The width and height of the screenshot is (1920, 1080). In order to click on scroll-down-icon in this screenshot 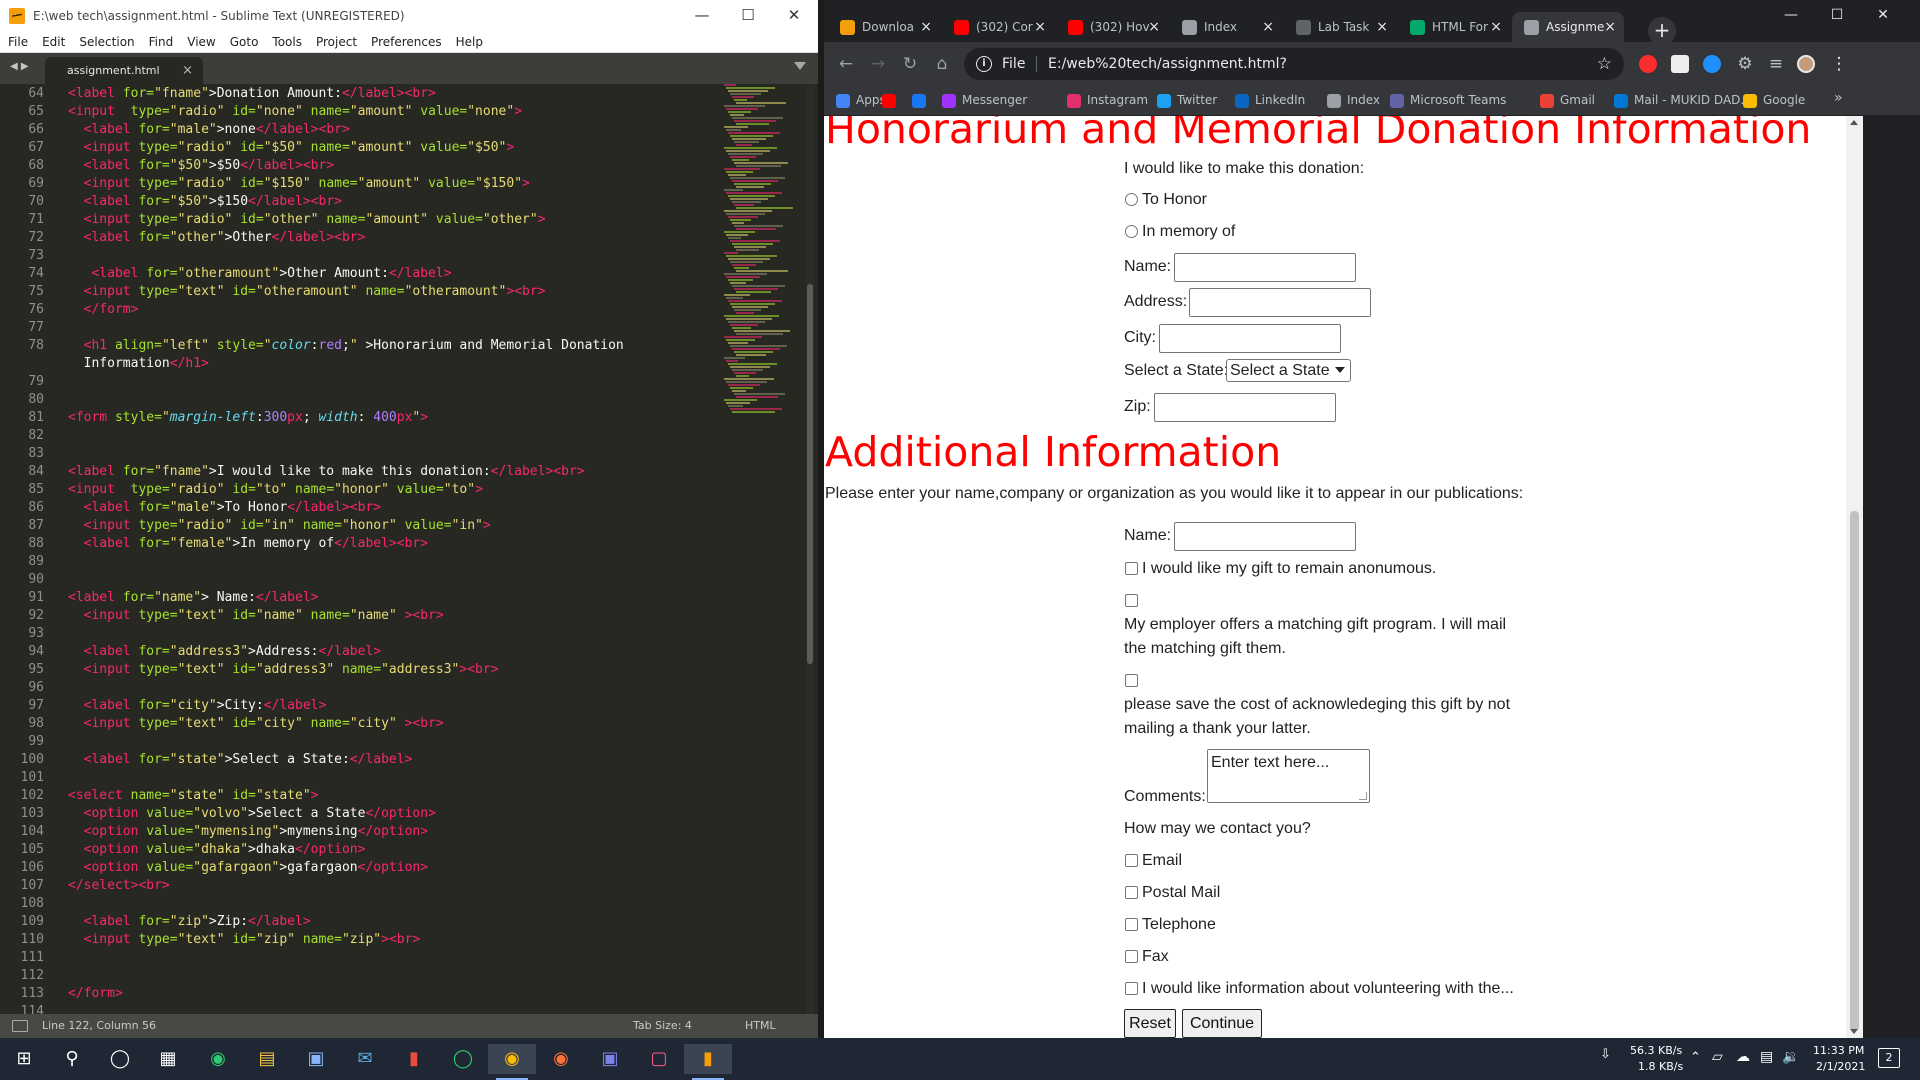, I will do `click(1854, 1031)`.